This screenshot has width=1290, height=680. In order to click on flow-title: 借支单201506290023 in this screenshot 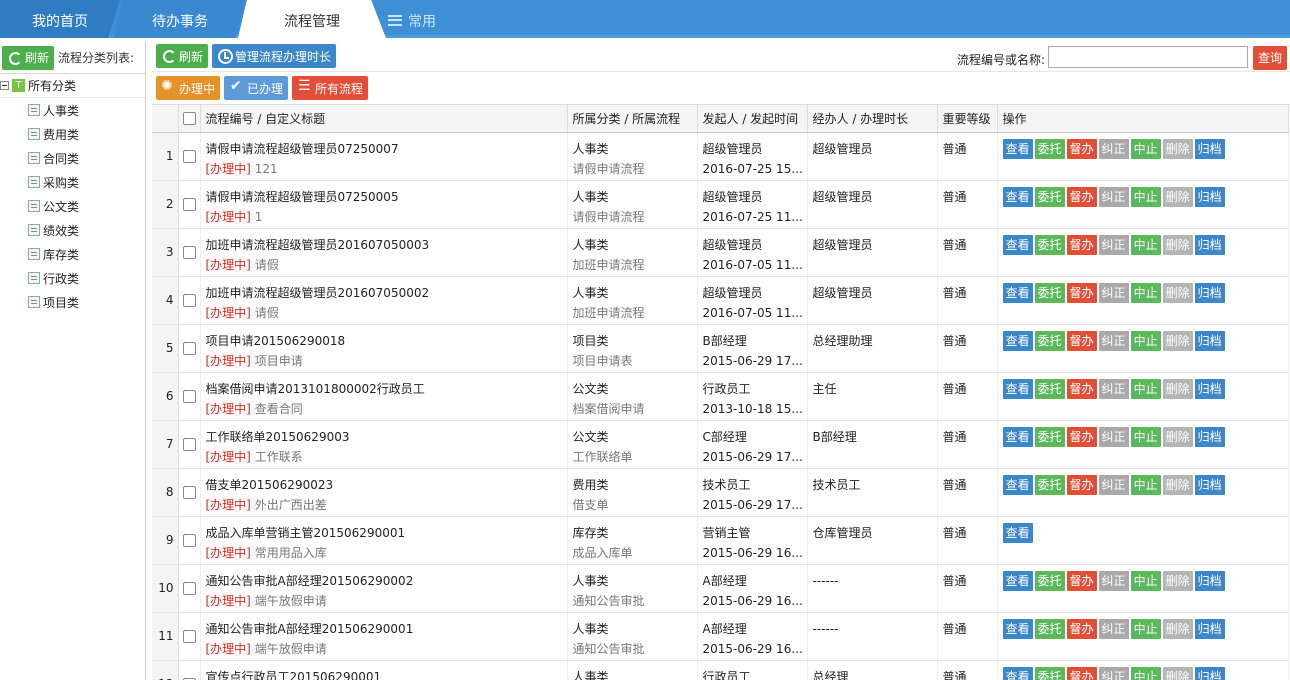, I will do `click(386, 485)`.